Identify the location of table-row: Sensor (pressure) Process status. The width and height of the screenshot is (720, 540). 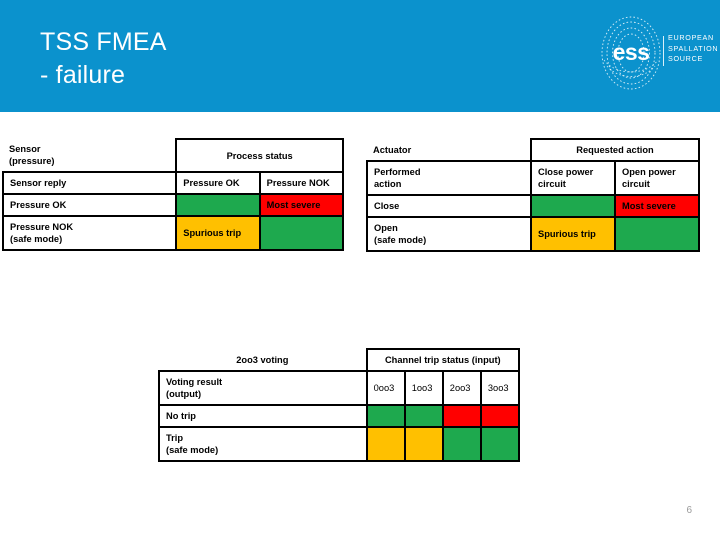
(173, 155).